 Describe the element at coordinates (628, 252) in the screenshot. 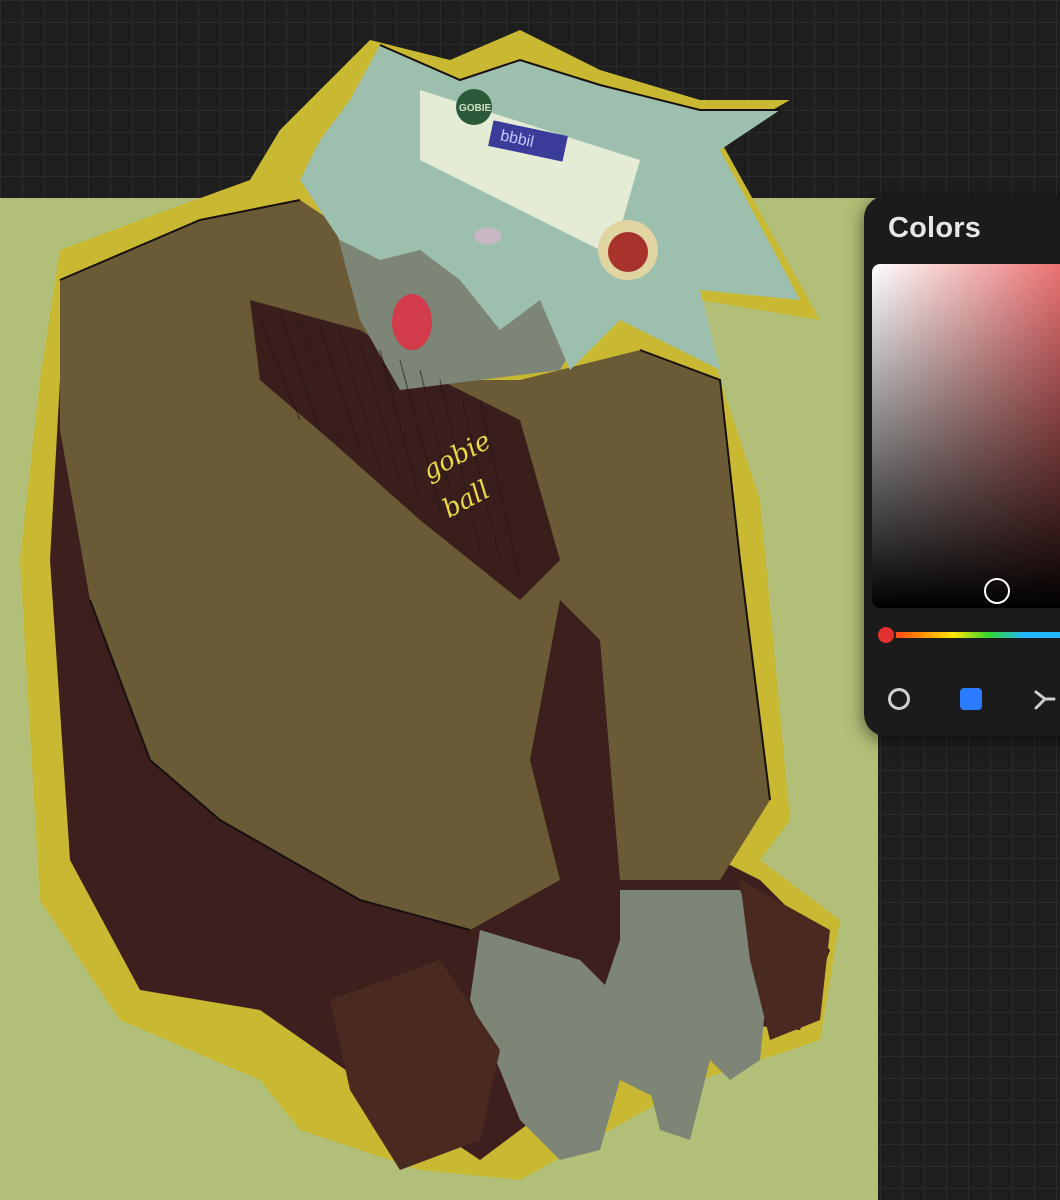

I see `artwork-teeth-badge-inner` at that location.